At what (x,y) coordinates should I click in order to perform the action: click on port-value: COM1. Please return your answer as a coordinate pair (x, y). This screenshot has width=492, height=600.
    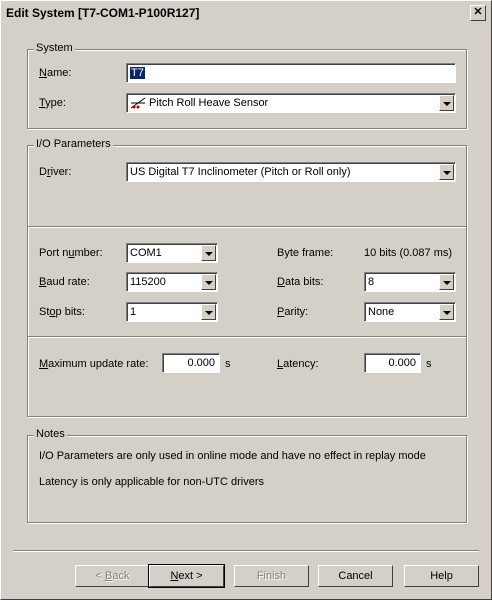
    Looking at the image, I should click on (146, 253).